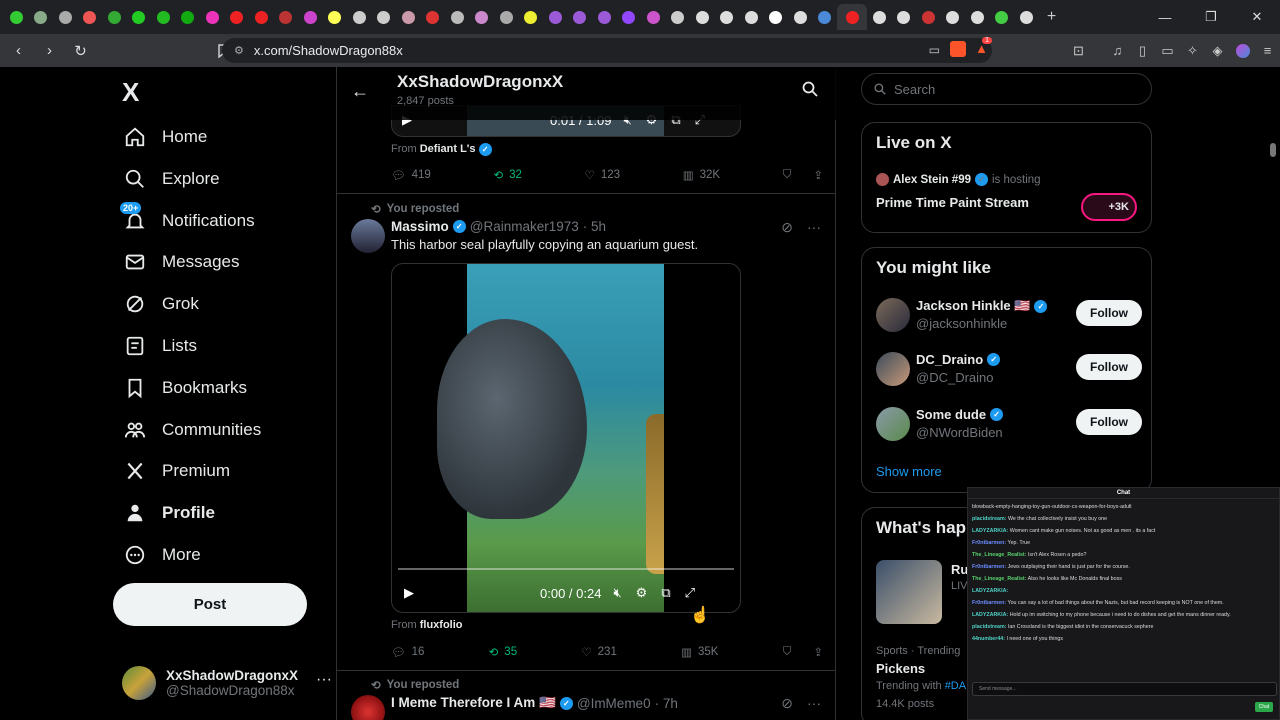 Image resolution: width=1280 pixels, height=720 pixels. I want to click on suggestion-row: Jackson Hinkle 🇺🇸 ✓ @jacksonhinkle Follow, so click(1009, 318).